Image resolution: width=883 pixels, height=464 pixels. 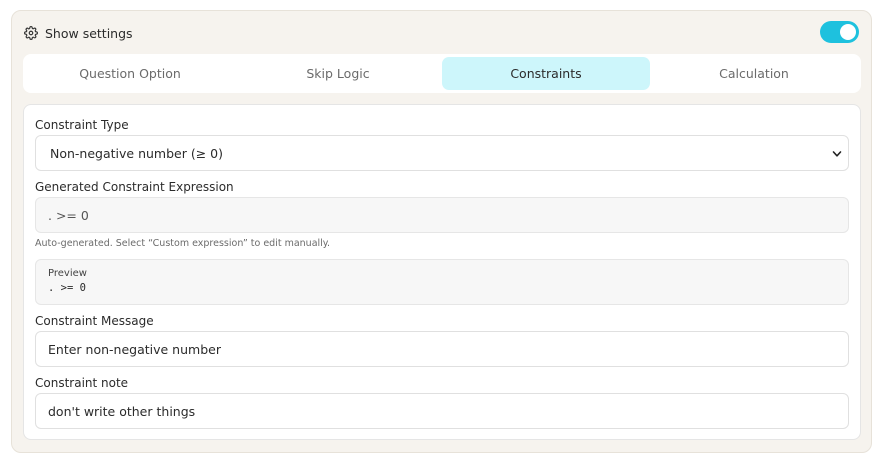 What do you see at coordinates (94, 321) in the screenshot?
I see `constraint-message-label: Constraint Message` at bounding box center [94, 321].